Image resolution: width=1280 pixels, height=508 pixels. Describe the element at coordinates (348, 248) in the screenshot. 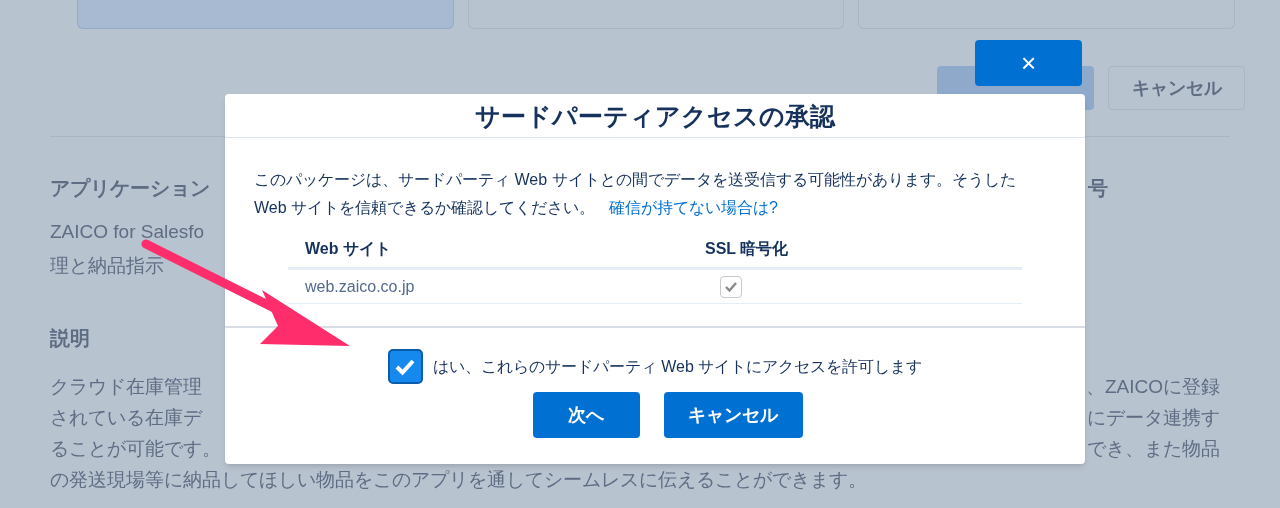

I see `column-header: Web サイト` at that location.